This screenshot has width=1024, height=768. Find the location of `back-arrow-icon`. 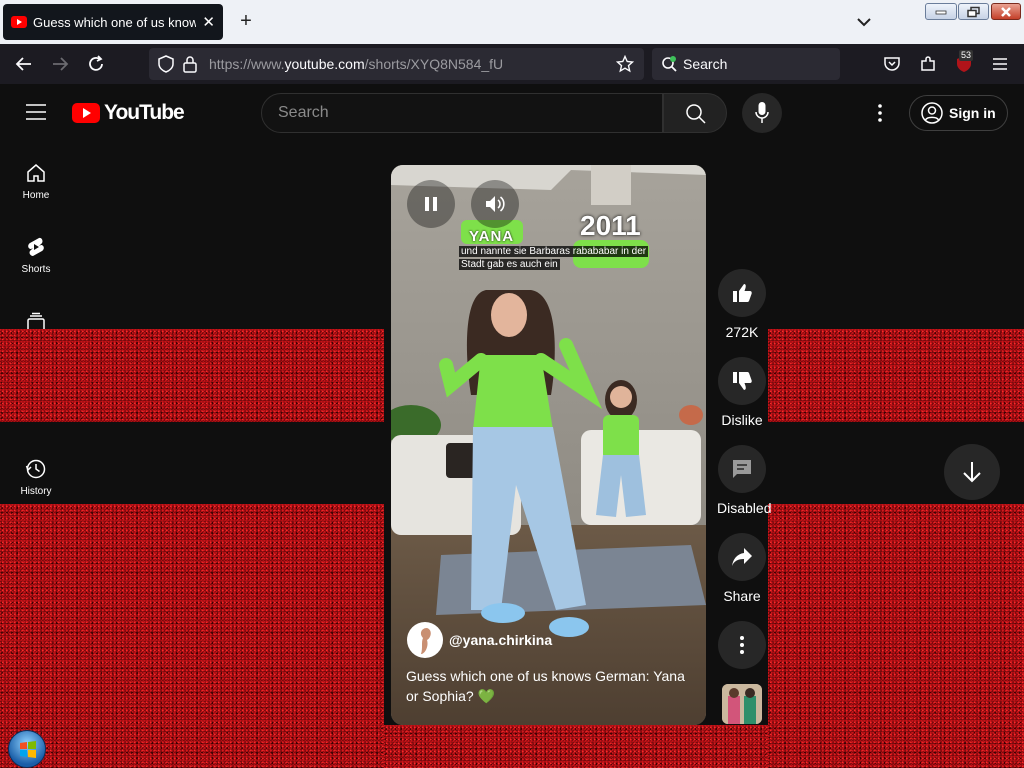

back-arrow-icon is located at coordinates (24, 64).